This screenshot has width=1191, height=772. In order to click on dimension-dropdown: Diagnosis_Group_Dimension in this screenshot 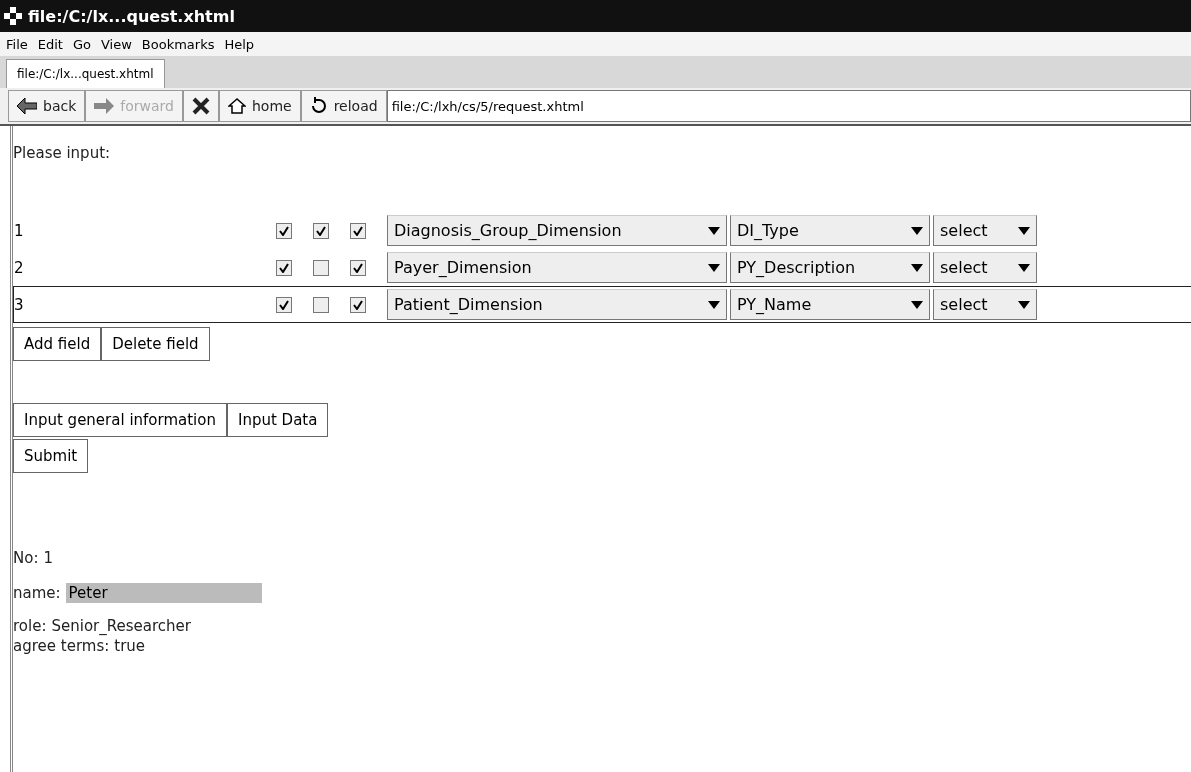, I will do `click(557, 230)`.